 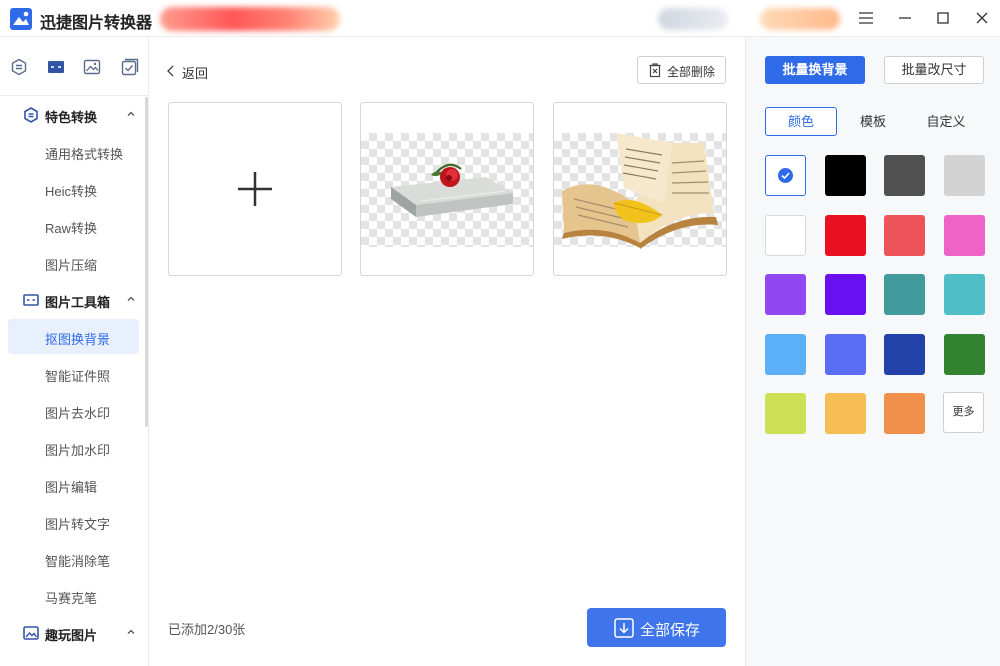 I want to click on more-colors-button: 更多, so click(x=963, y=412).